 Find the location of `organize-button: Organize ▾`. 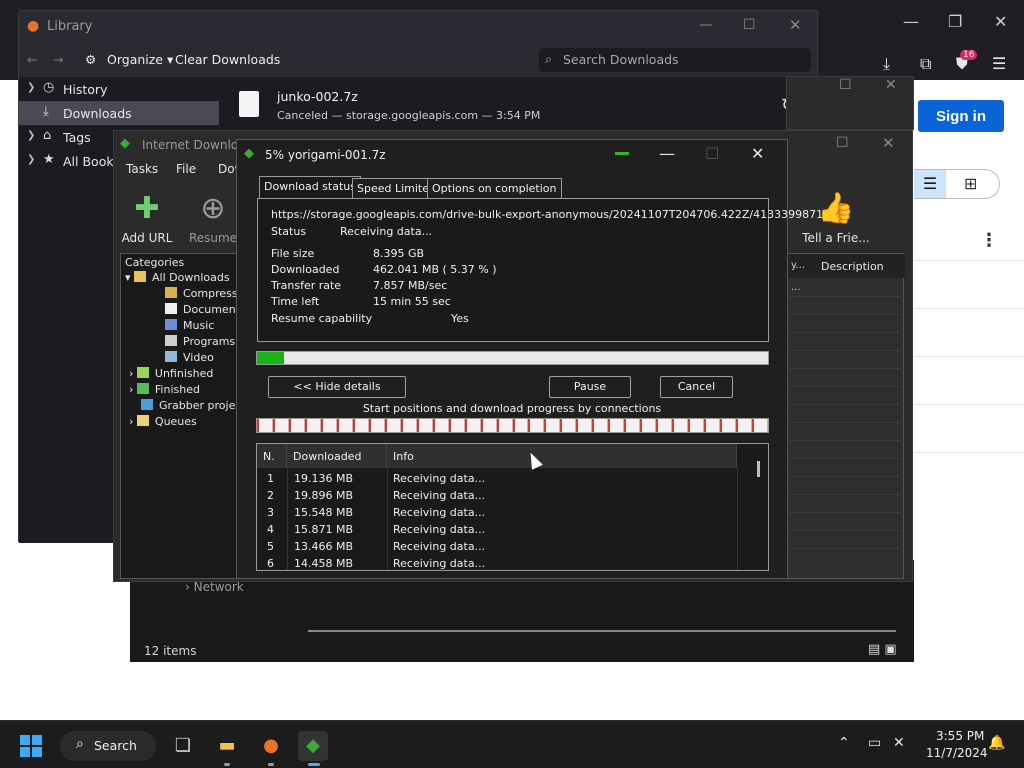

organize-button: Organize ▾ is located at coordinates (140, 59).